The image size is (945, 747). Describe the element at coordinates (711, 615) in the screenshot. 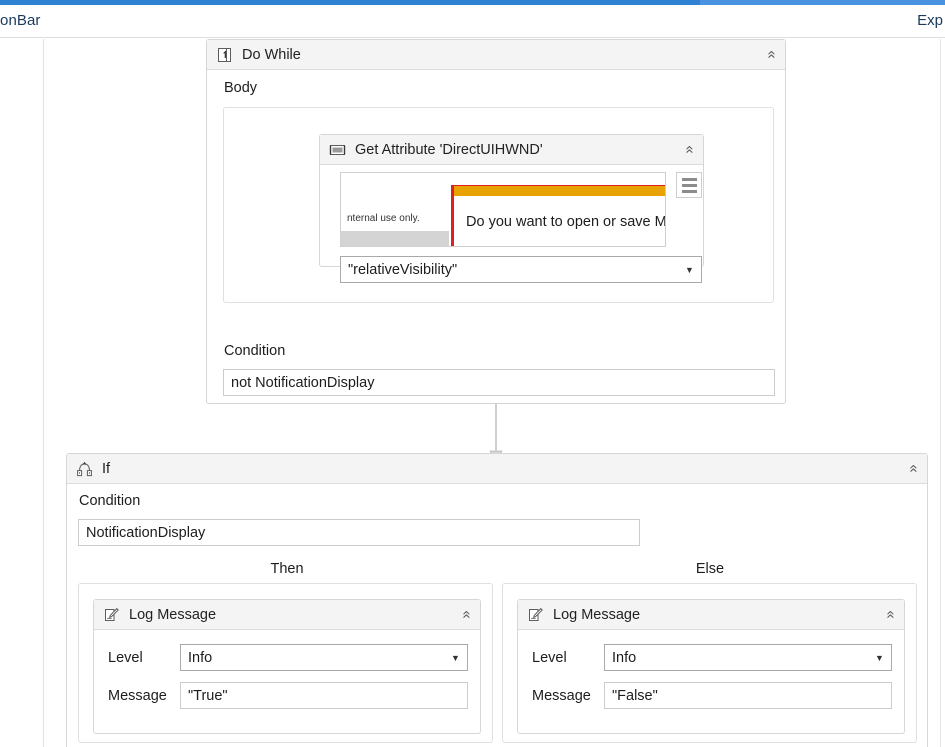

I see `else-log-message-header: Log Message «` at that location.